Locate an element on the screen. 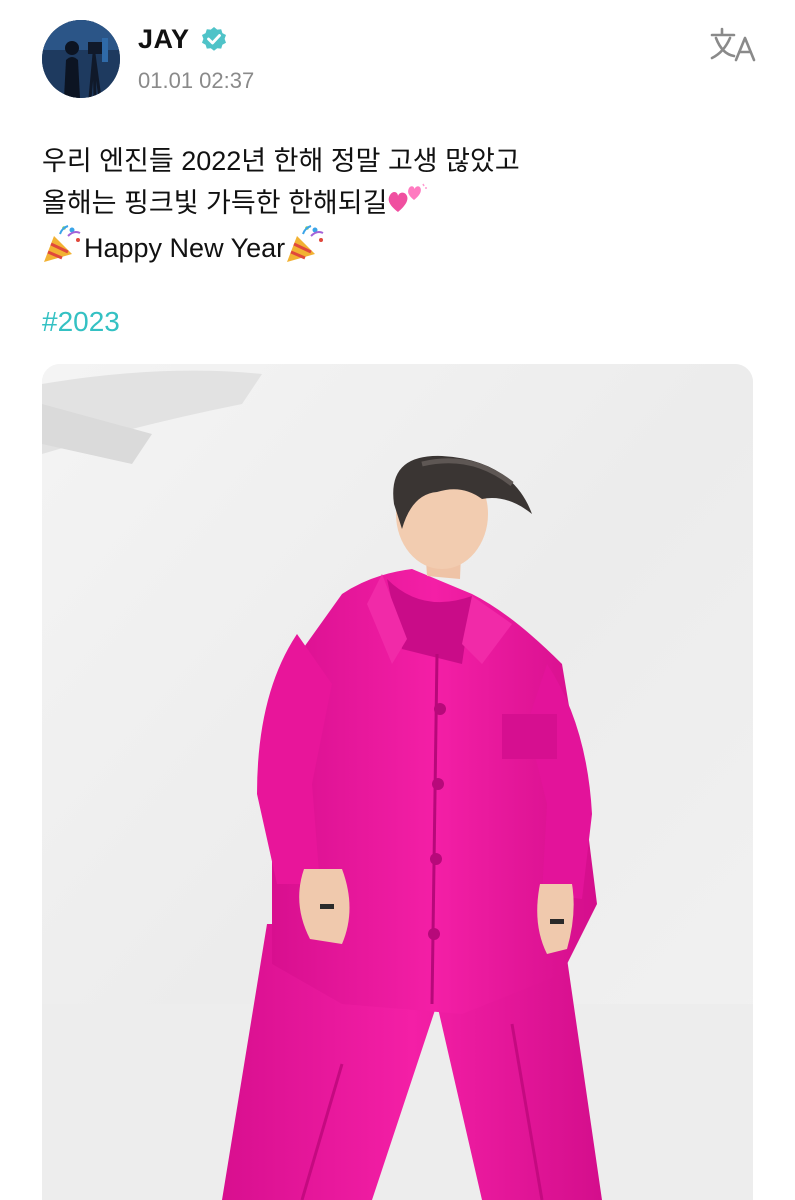  post-text-line-1: 우리 엔진들 2022년 한해 정말 고생 많았고 is located at coordinates (281, 161).